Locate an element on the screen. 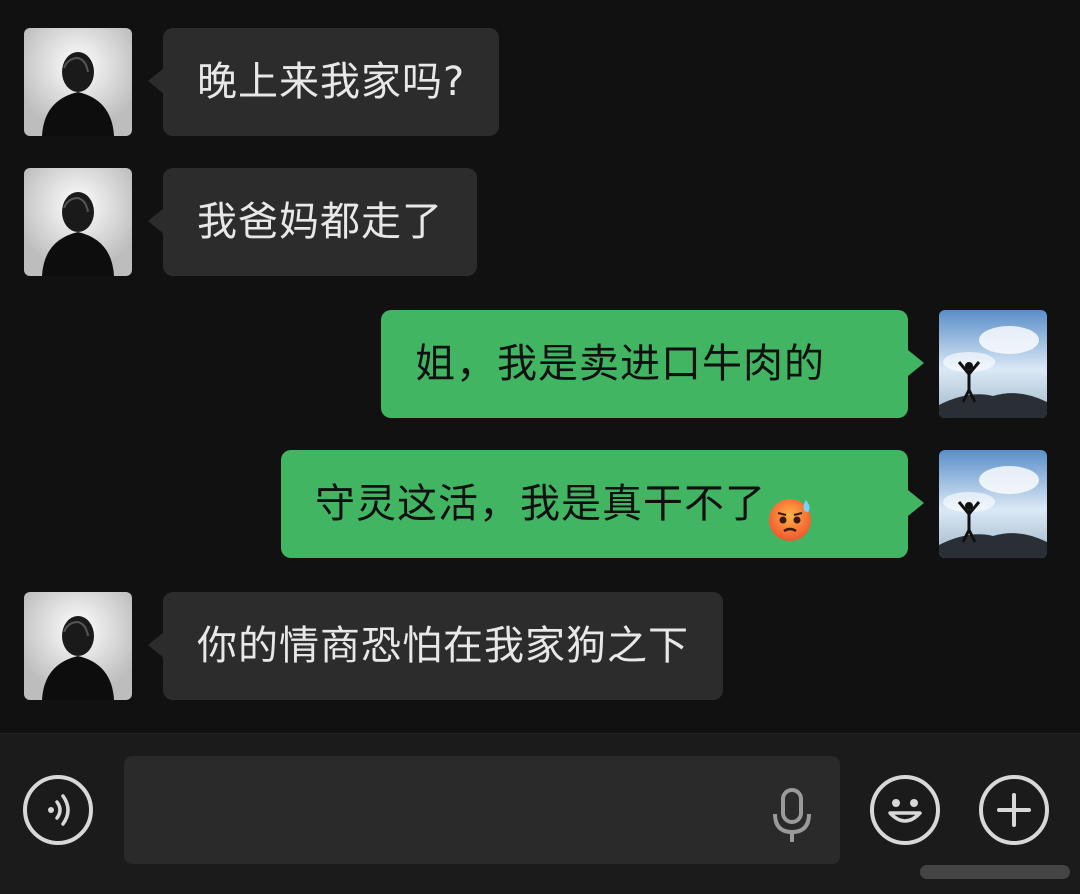  voice-mode-icon is located at coordinates (59, 810).